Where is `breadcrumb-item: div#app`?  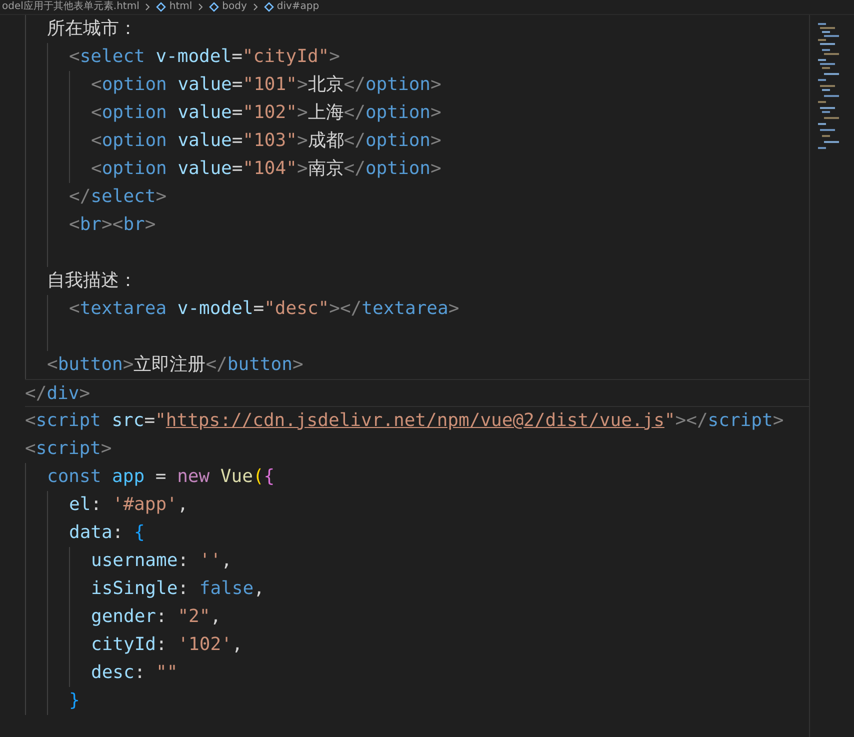 breadcrumb-item: div#app is located at coordinates (298, 7).